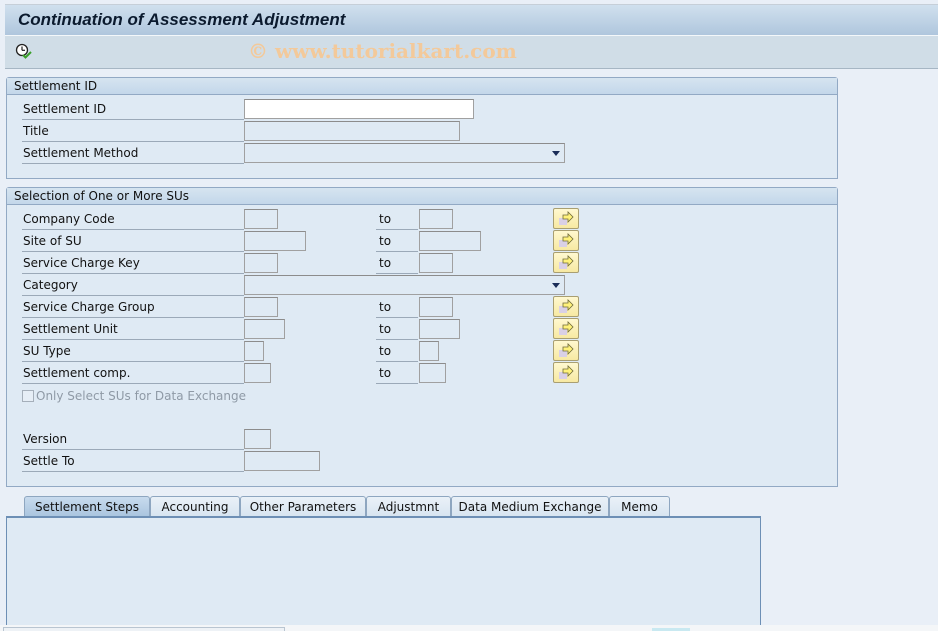 The height and width of the screenshot is (631, 938). Describe the element at coordinates (404, 153) in the screenshot. I see `settlement-method-dropdown` at that location.